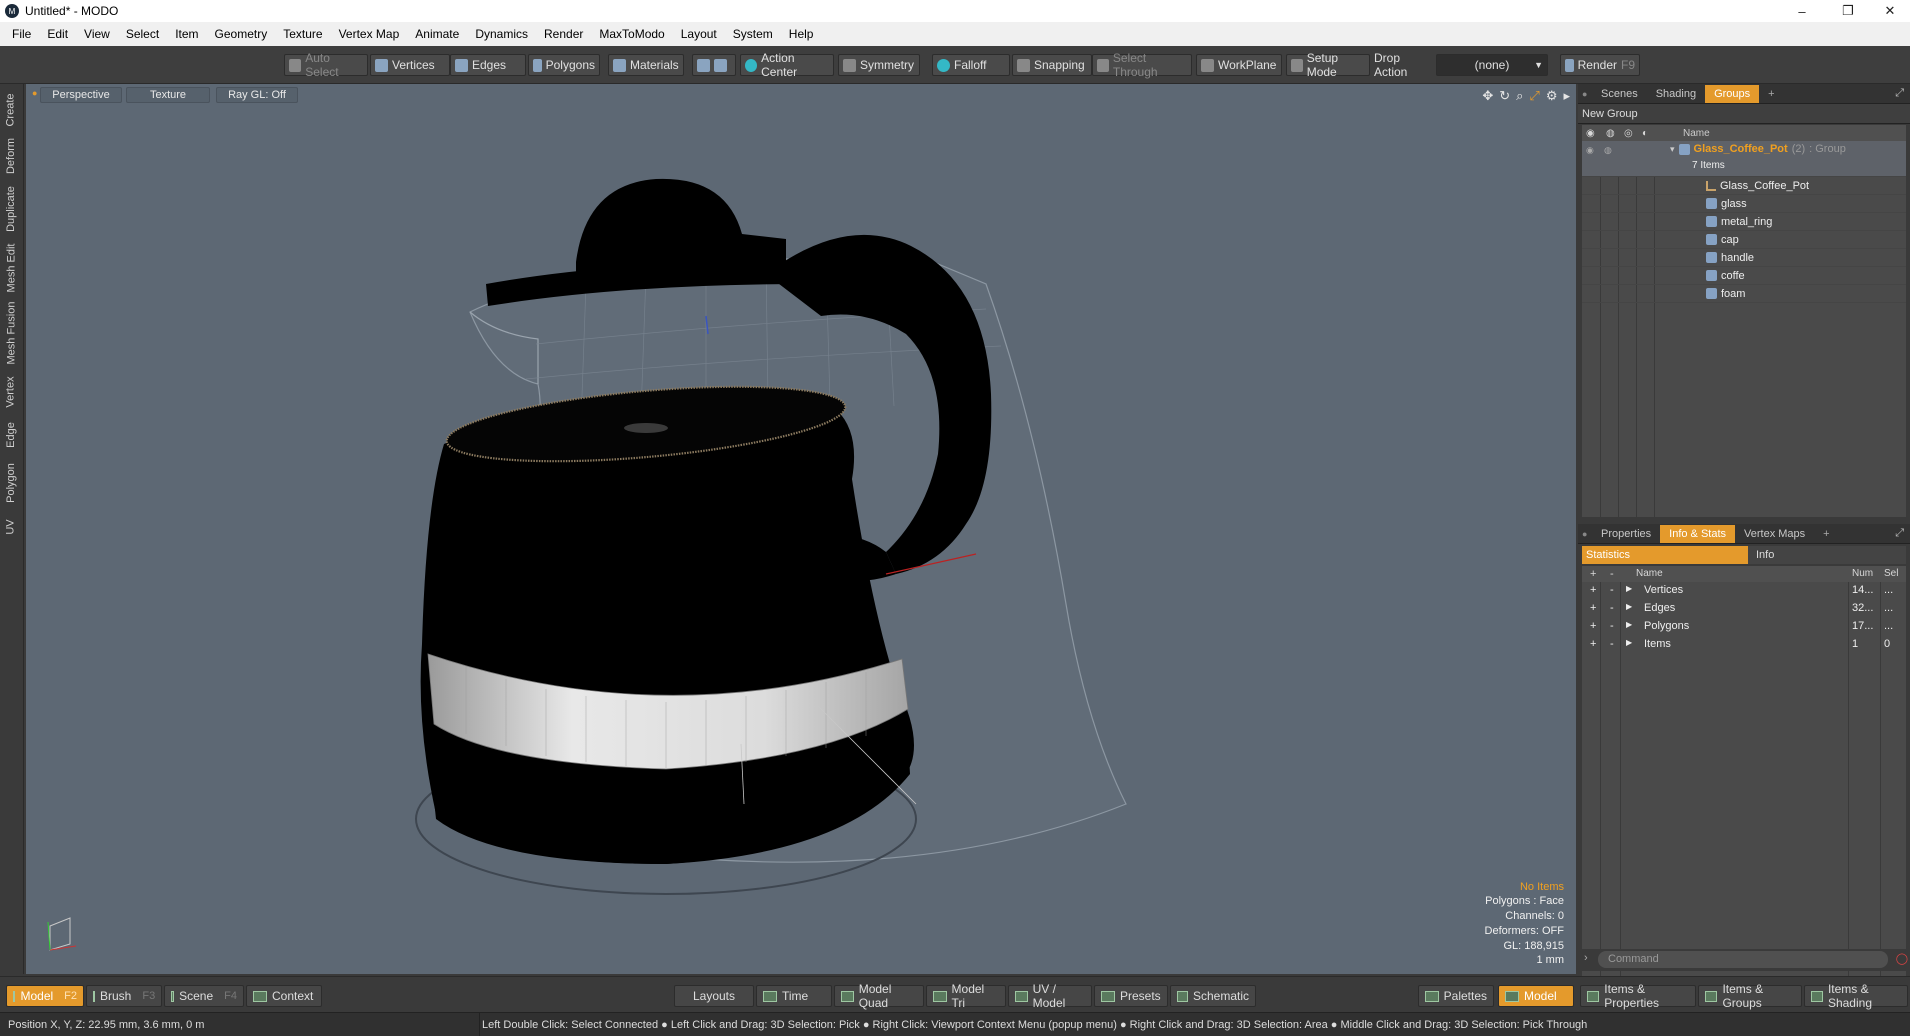  I want to click on menu-vertex-map: Vertex Map, so click(369, 34).